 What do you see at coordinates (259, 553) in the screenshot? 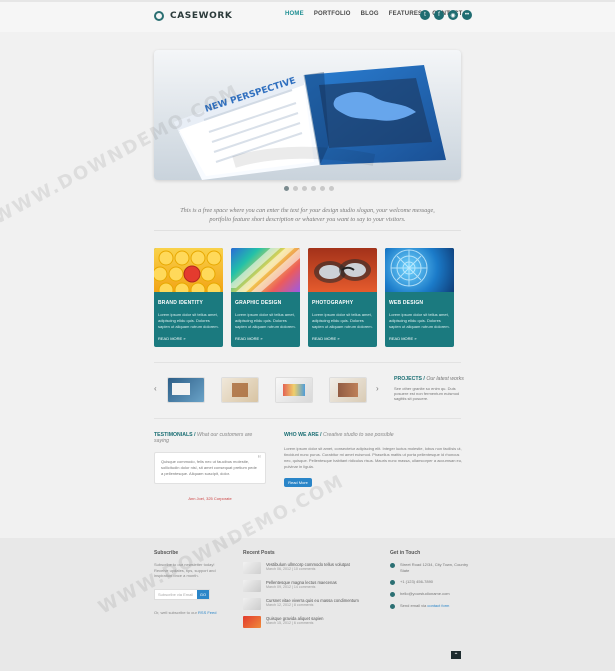
I see `recent-posts-title: Recent Posts` at bounding box center [259, 553].